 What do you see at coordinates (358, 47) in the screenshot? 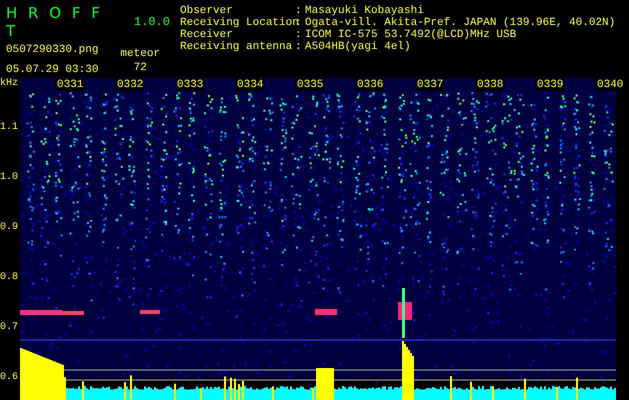
I see `info-value: A504HB(yagi 4el)` at bounding box center [358, 47].